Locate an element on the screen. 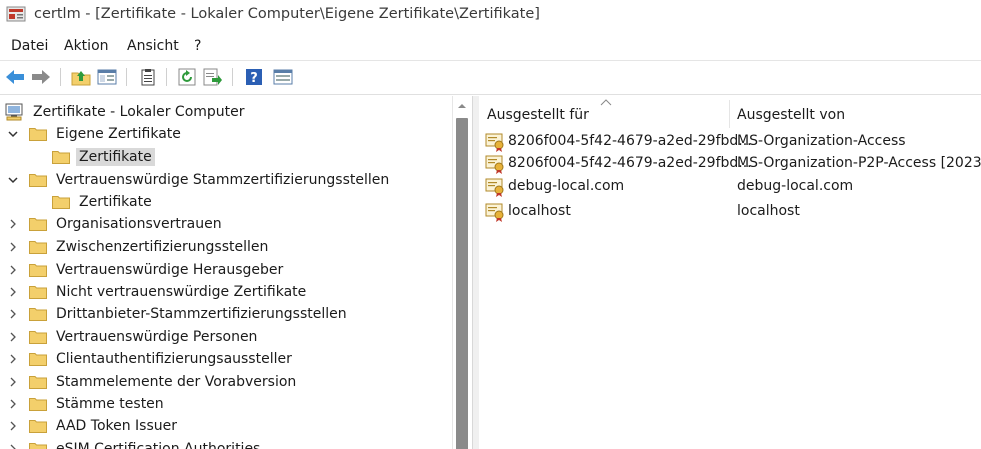 This screenshot has width=981, height=449. tree-item-zertifikate: Zertifikate is located at coordinates (103, 202).